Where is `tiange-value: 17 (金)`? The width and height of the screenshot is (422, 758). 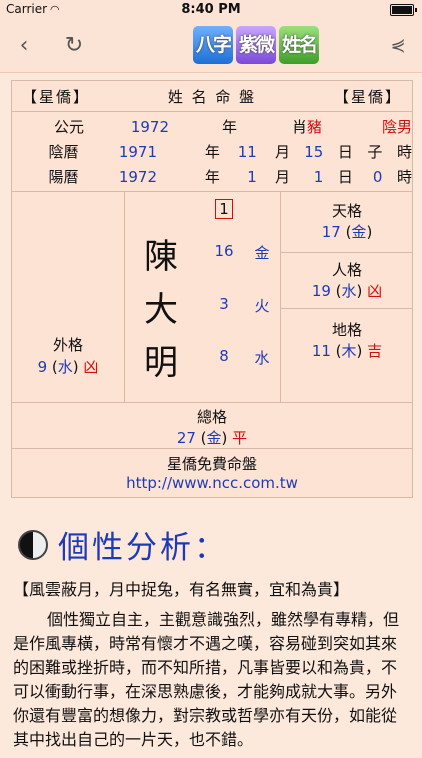 tiange-value: 17 (金) is located at coordinates (347, 232).